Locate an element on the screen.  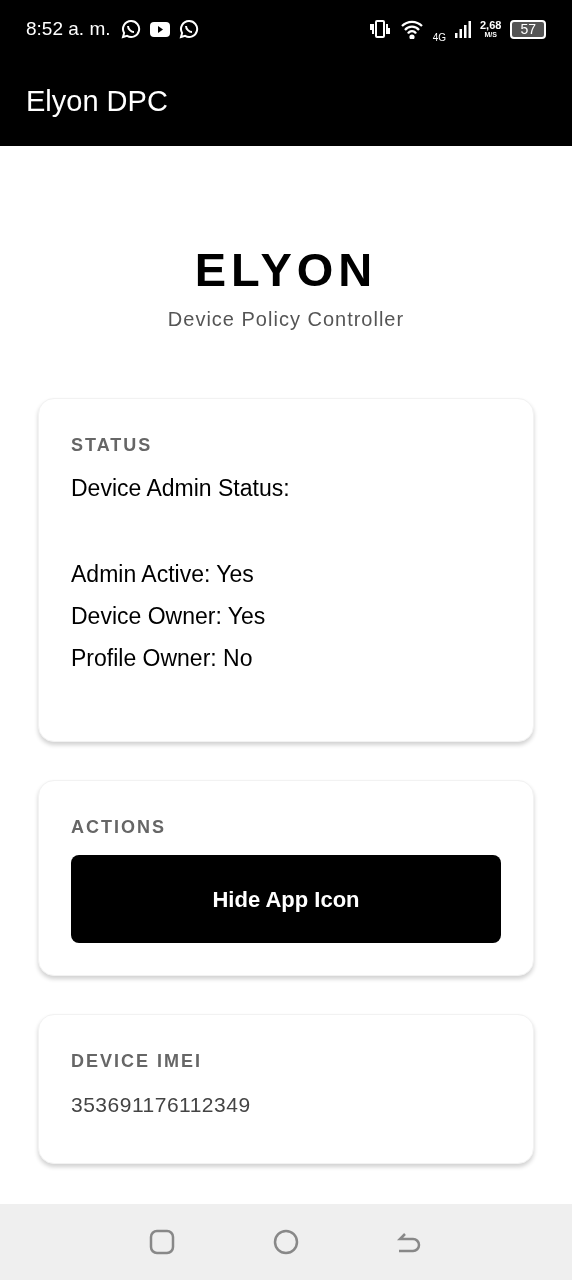
home-icon is located at coordinates (286, 1242).